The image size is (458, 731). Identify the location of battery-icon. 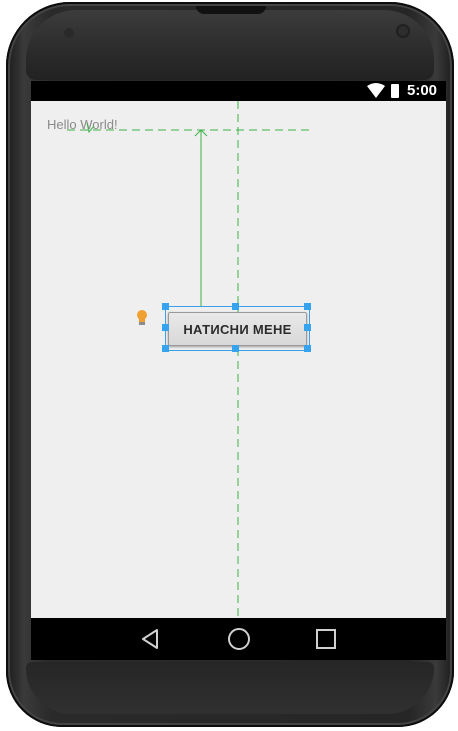
(395, 91).